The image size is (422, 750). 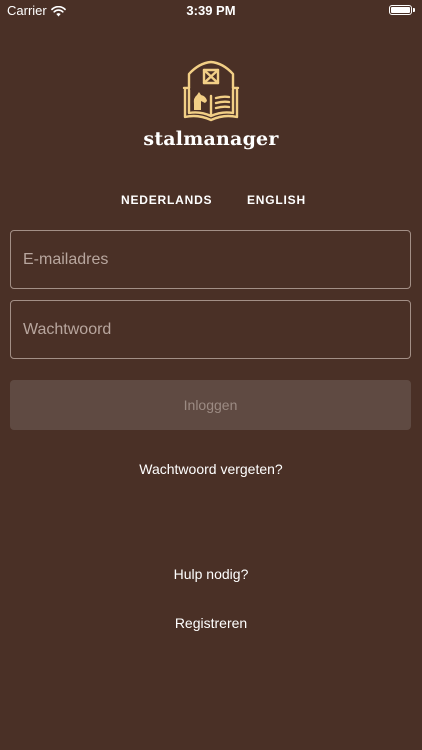 I want to click on email-input, so click(x=210, y=259).